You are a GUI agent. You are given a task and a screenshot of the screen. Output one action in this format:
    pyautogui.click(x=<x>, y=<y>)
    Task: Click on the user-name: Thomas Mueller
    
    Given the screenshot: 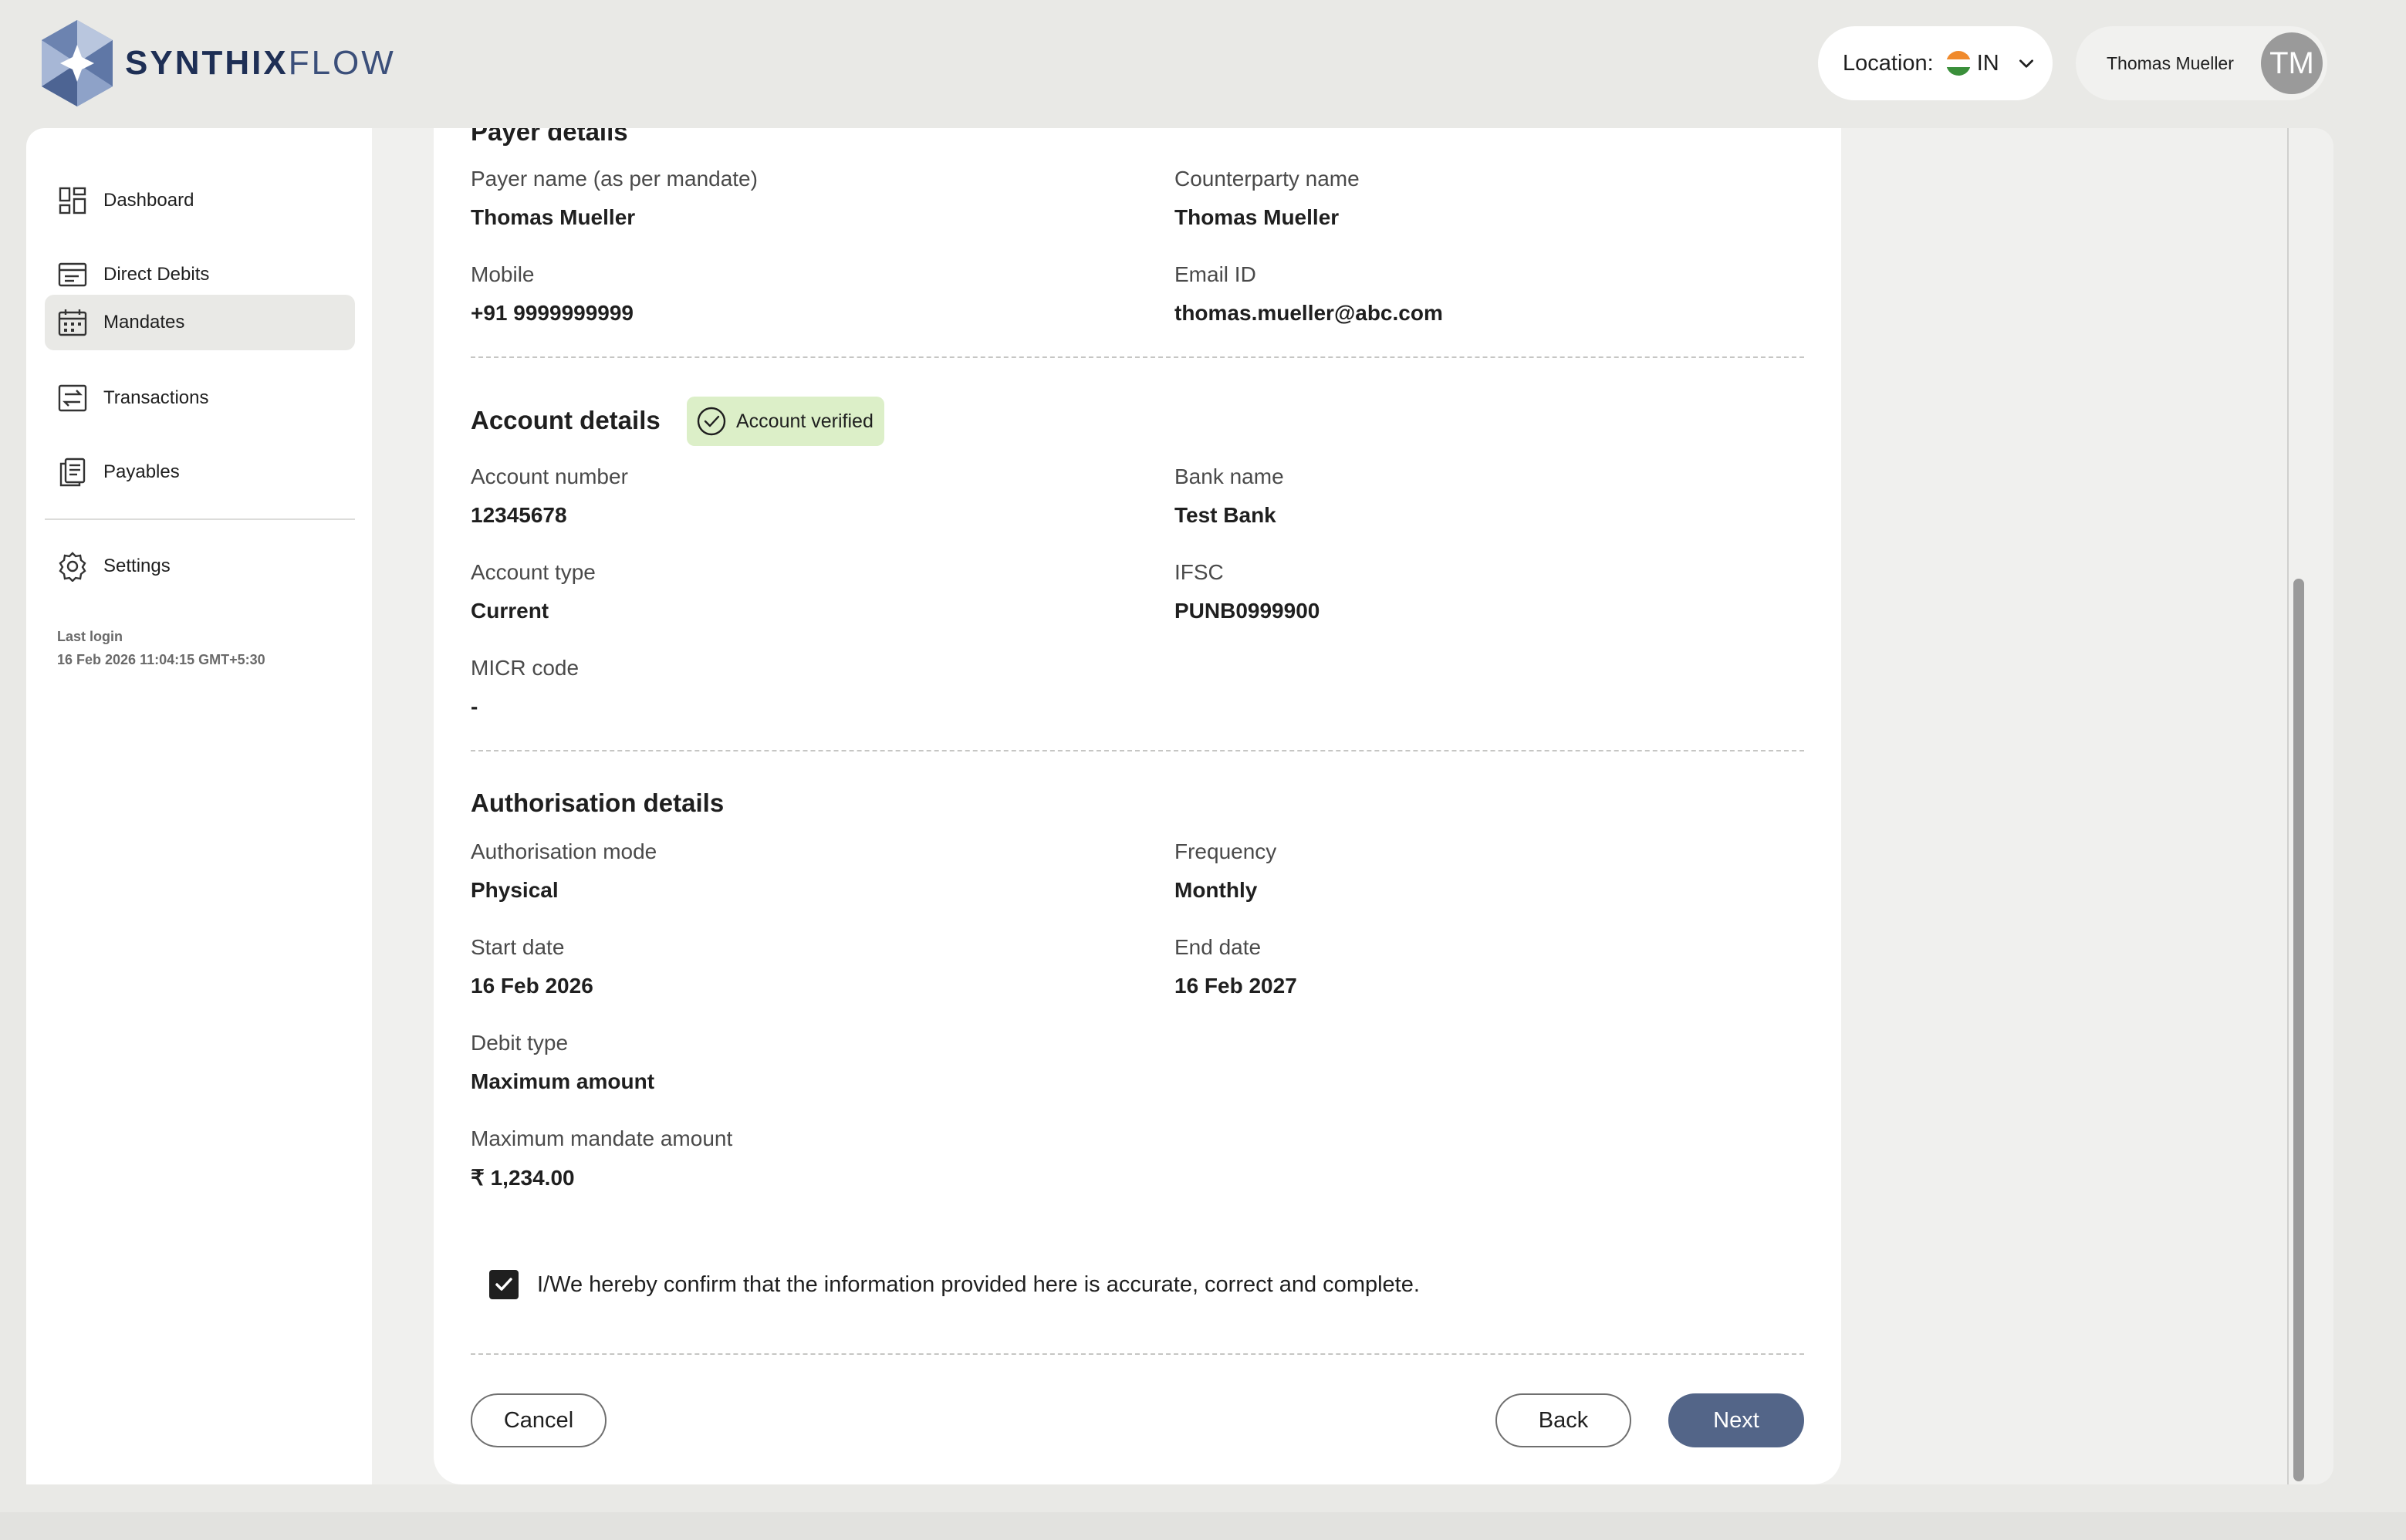 What is the action you would take?
    pyautogui.click(x=2170, y=63)
    